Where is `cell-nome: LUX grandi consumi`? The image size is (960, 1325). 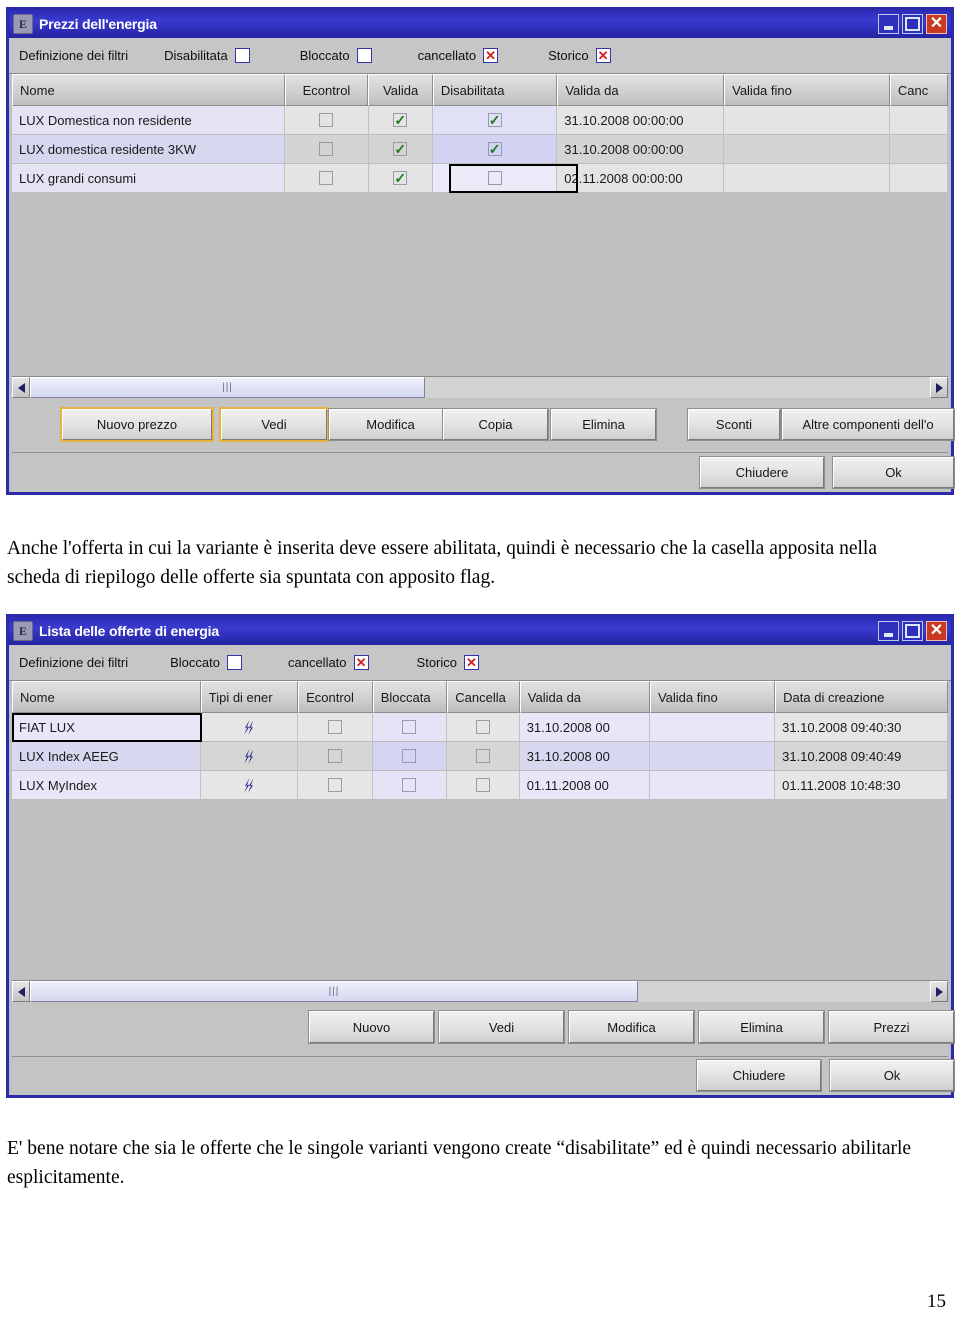 cell-nome: LUX grandi consumi is located at coordinates (148, 178).